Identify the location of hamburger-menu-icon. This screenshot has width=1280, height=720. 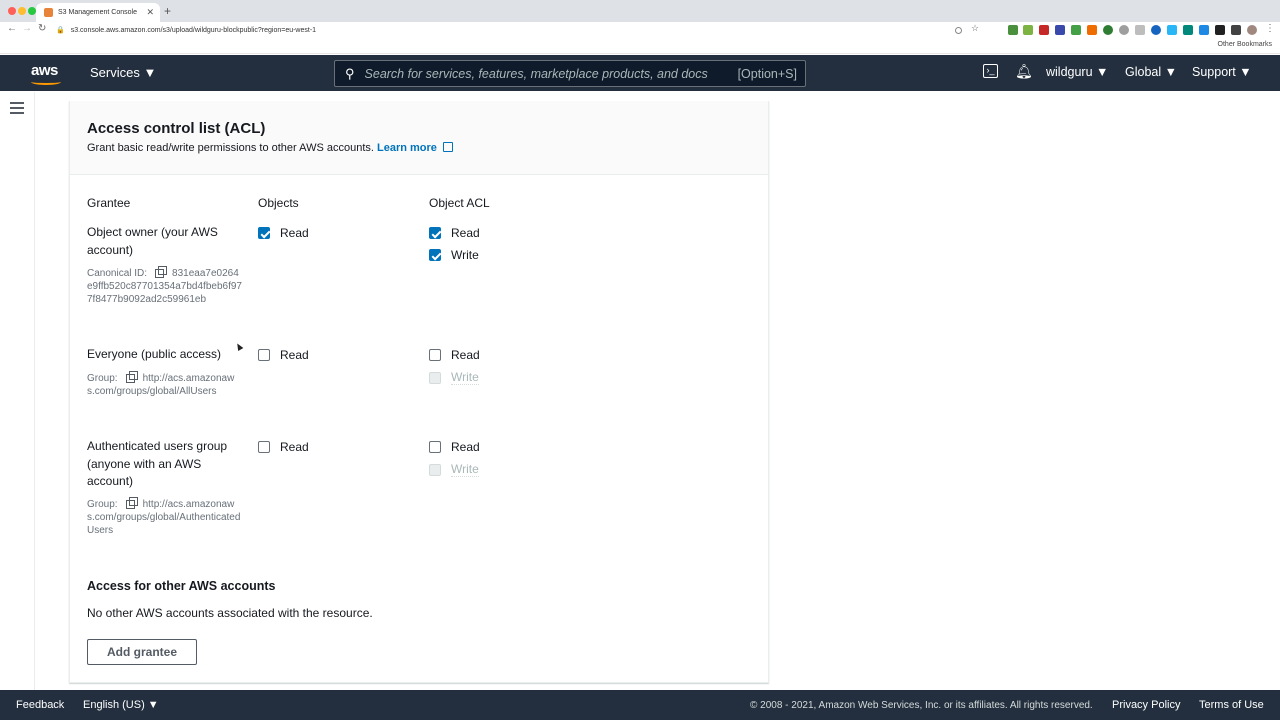
(17, 108).